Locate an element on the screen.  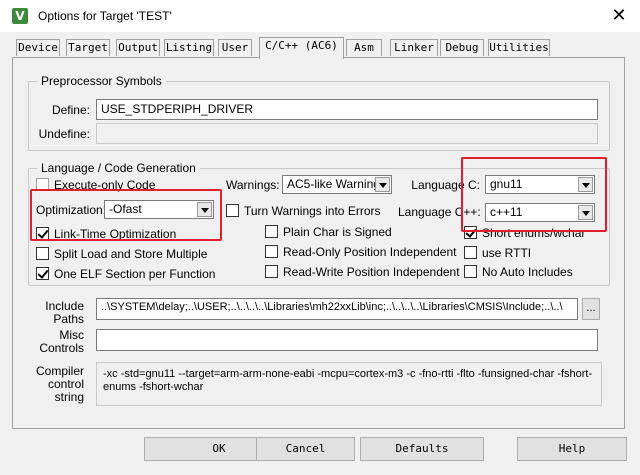
help-button: Help is located at coordinates (572, 449).